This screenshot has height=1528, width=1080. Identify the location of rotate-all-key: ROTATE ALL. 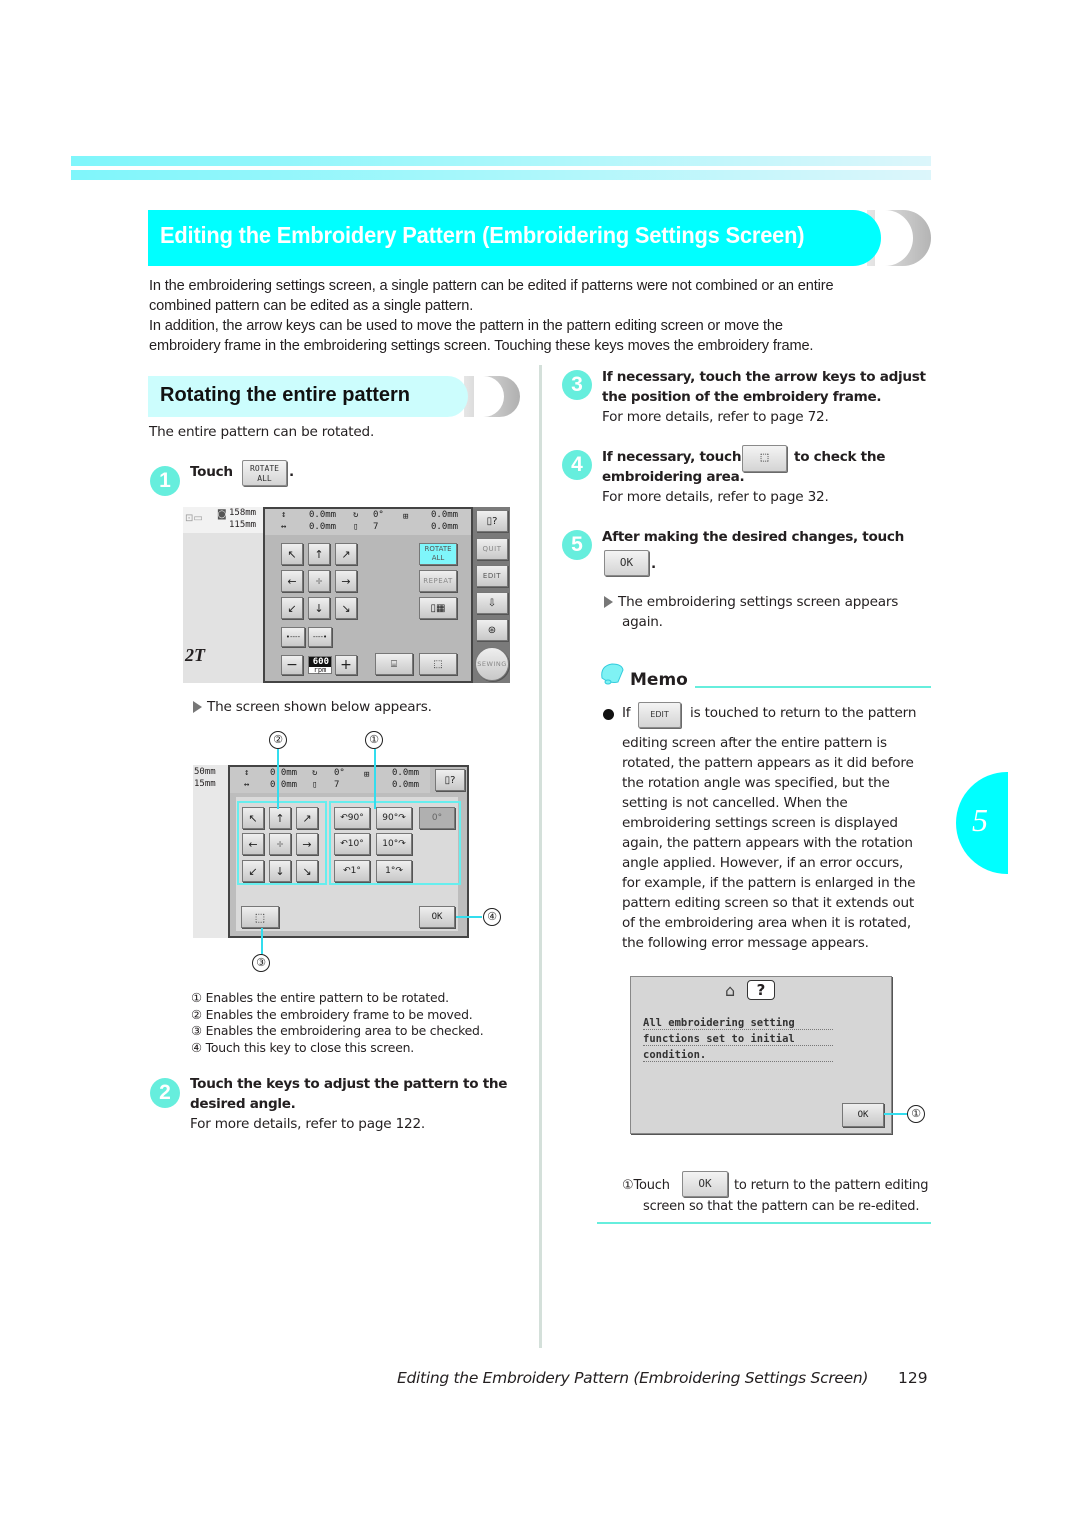
(264, 473).